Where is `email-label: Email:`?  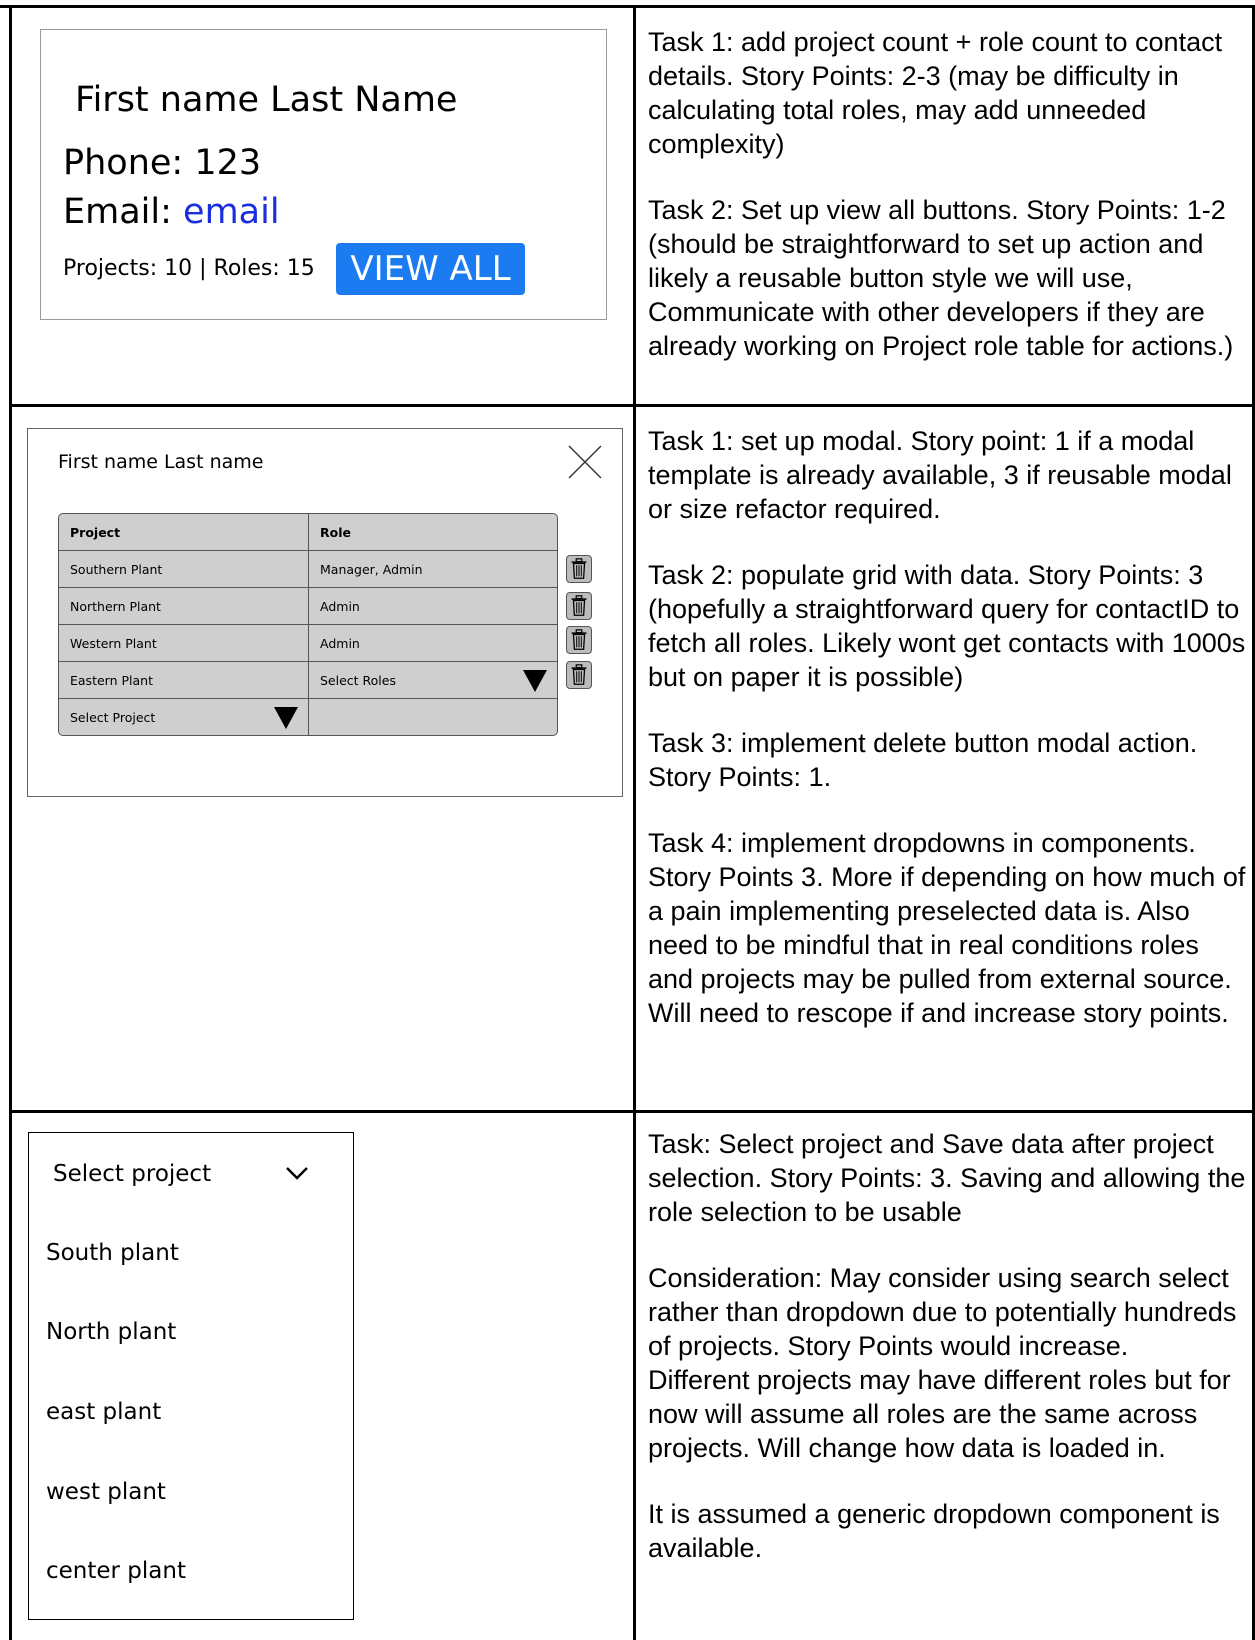 email-label: Email: is located at coordinates (123, 212).